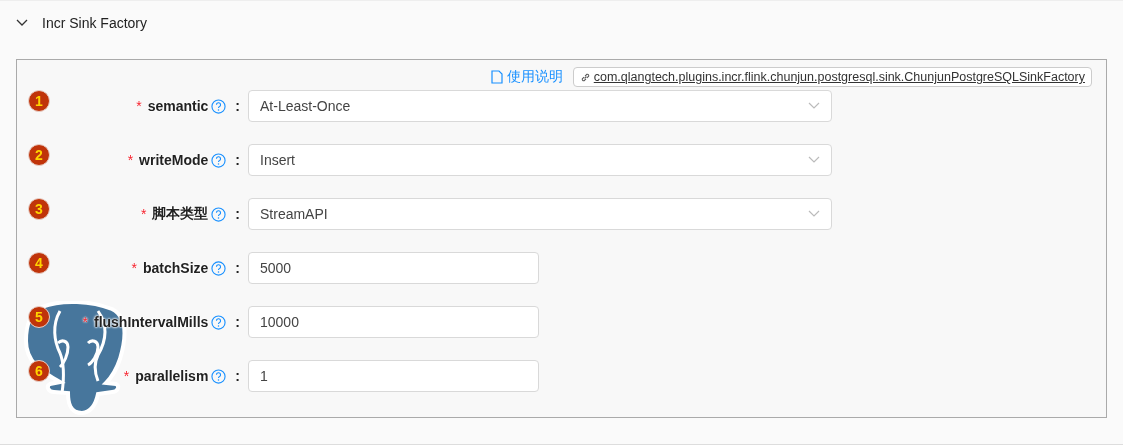  Describe the element at coordinates (393, 322) in the screenshot. I see `input-field: 10000` at that location.